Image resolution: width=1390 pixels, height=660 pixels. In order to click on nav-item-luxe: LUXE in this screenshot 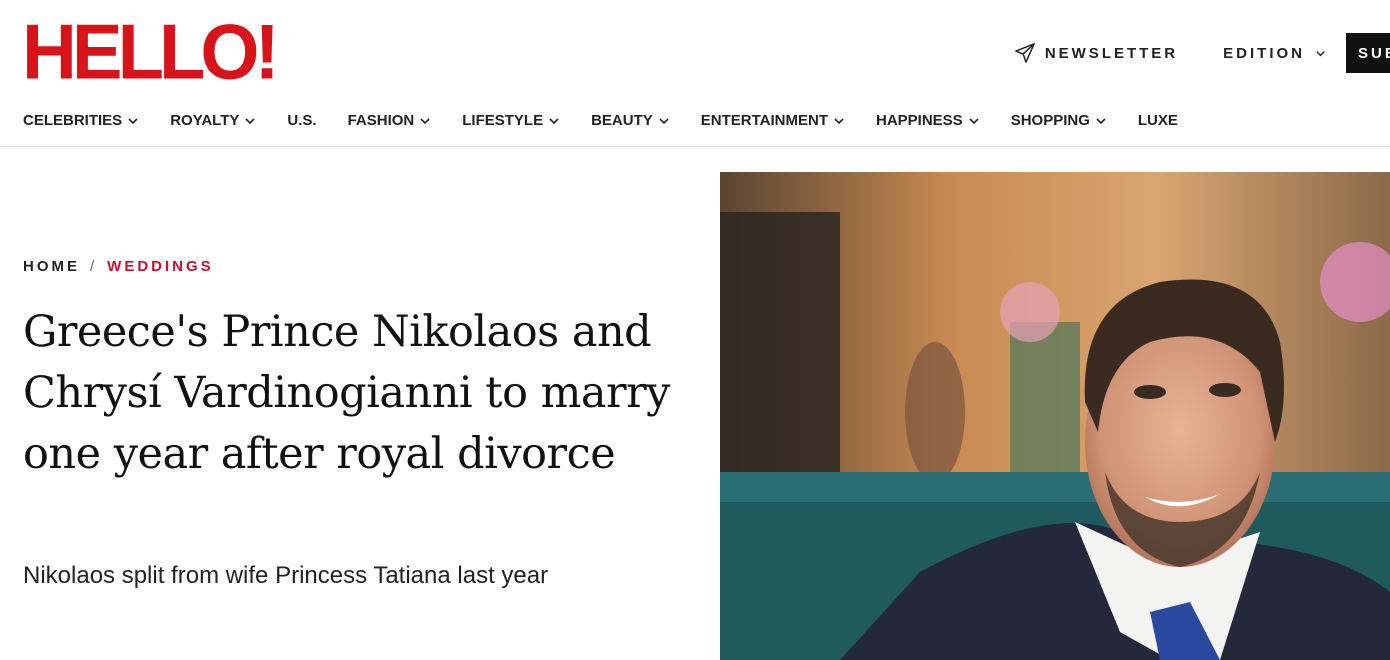, I will do `click(1158, 120)`.